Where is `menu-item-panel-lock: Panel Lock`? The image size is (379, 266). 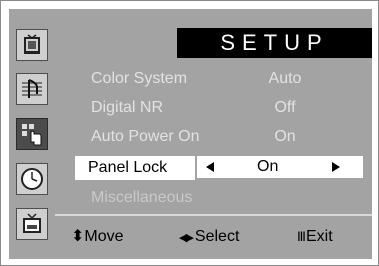
menu-item-panel-lock: Panel Lock is located at coordinates (135, 168).